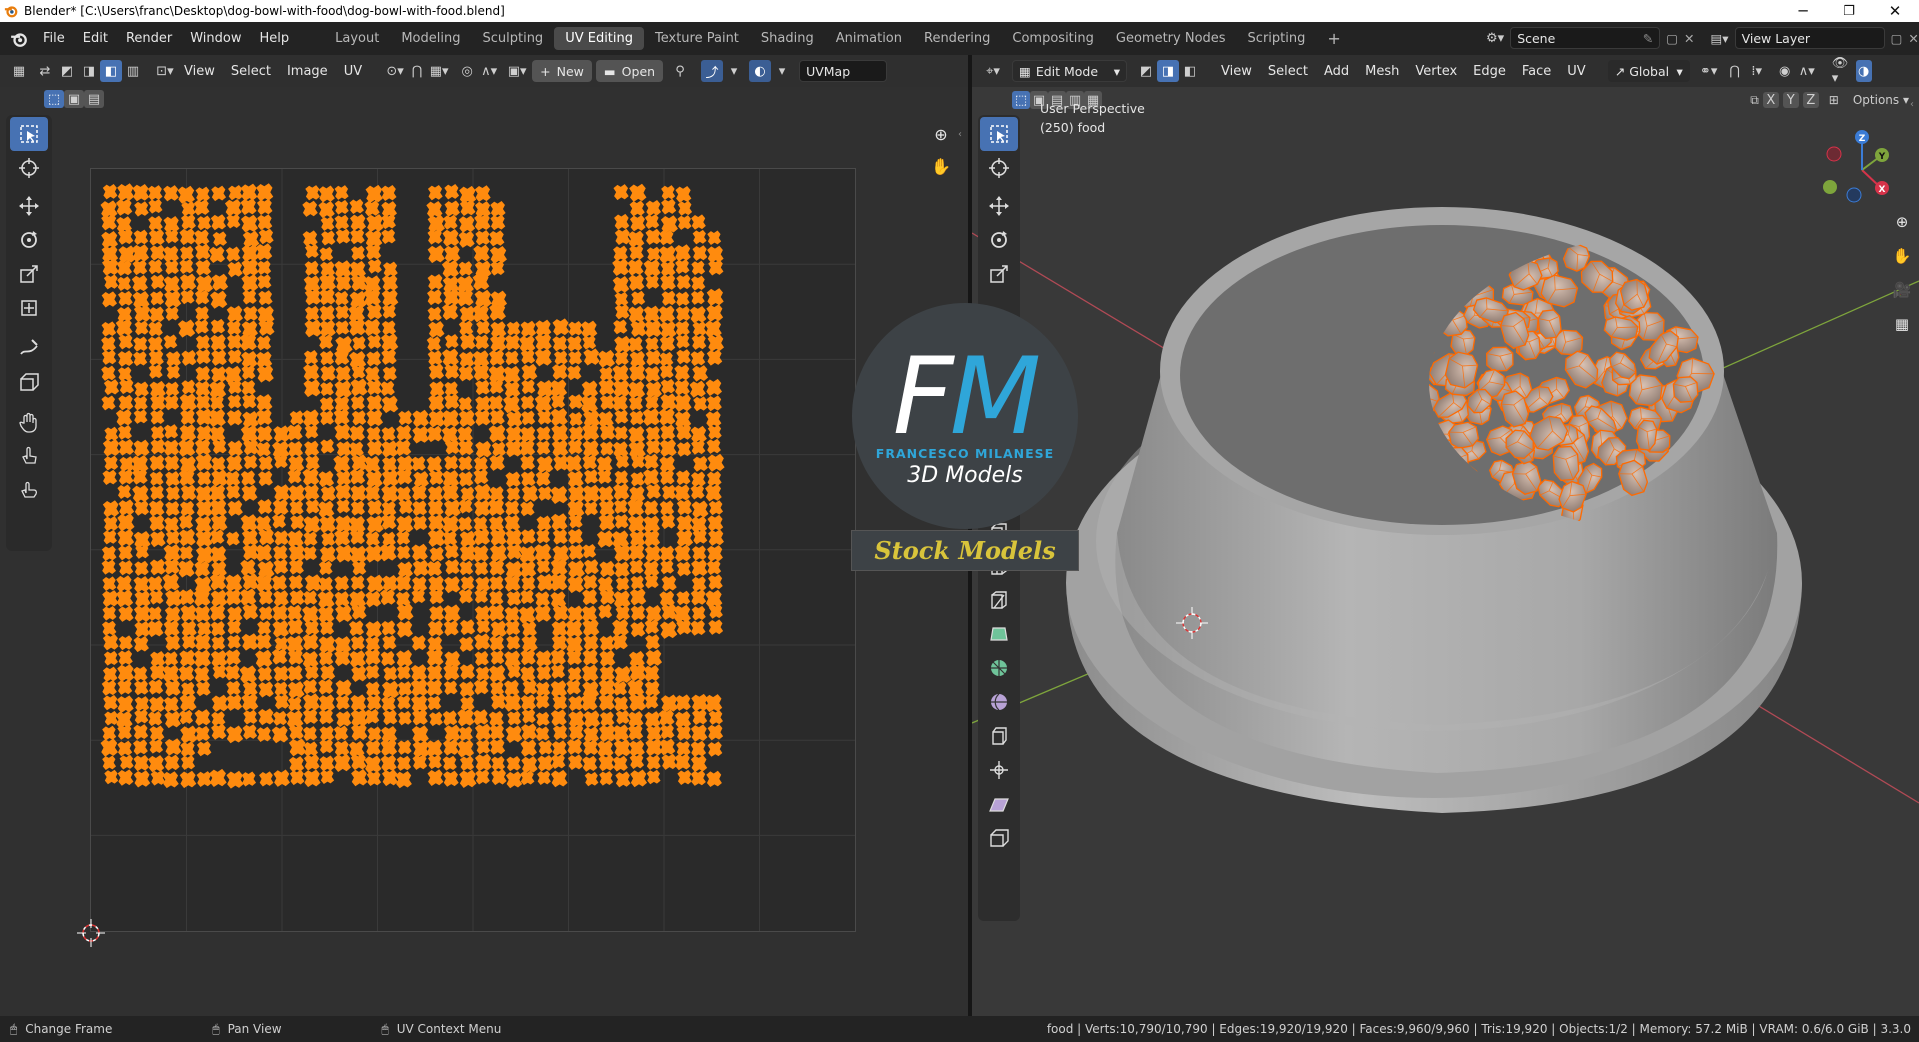 This screenshot has height=1042, width=1919. Describe the element at coordinates (734, 71) in the screenshot. I see `uv-sculpt-menu-icon: ▾` at that location.